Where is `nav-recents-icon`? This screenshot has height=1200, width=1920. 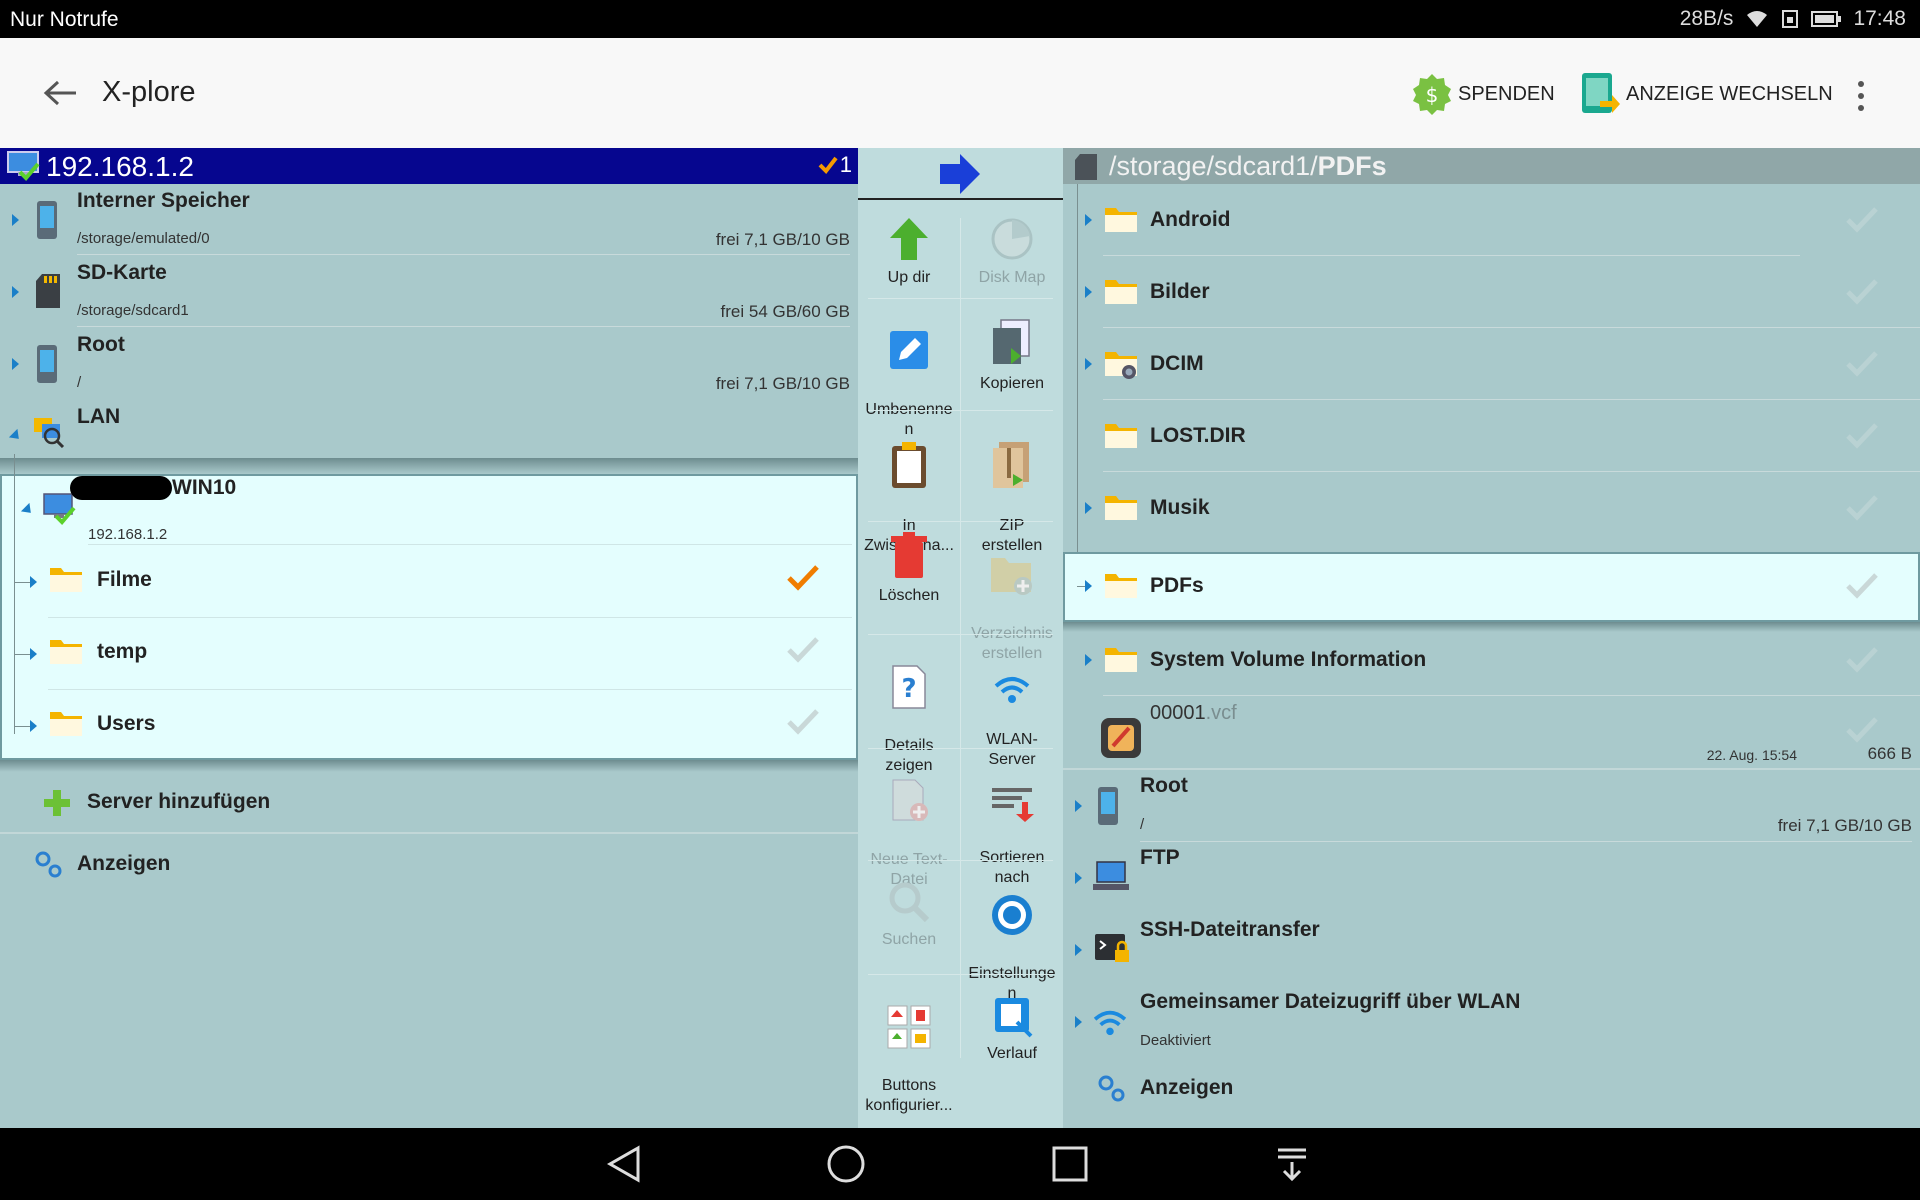 nav-recents-icon is located at coordinates (1070, 1164).